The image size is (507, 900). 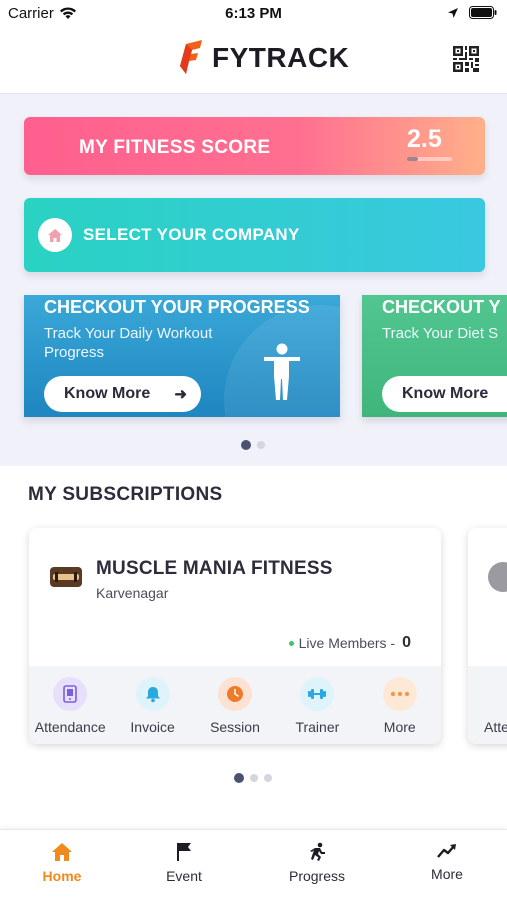 What do you see at coordinates (128, 343) in the screenshot?
I see `promo-subtitle: Track Your Daily Workout Progress` at bounding box center [128, 343].